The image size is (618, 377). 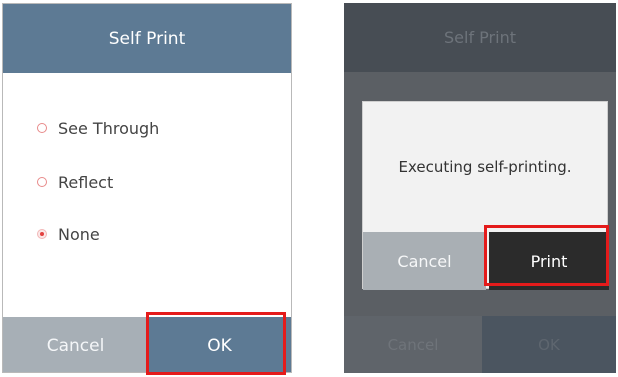 I want to click on dialog-cancel-button: Cancel, so click(x=424, y=261).